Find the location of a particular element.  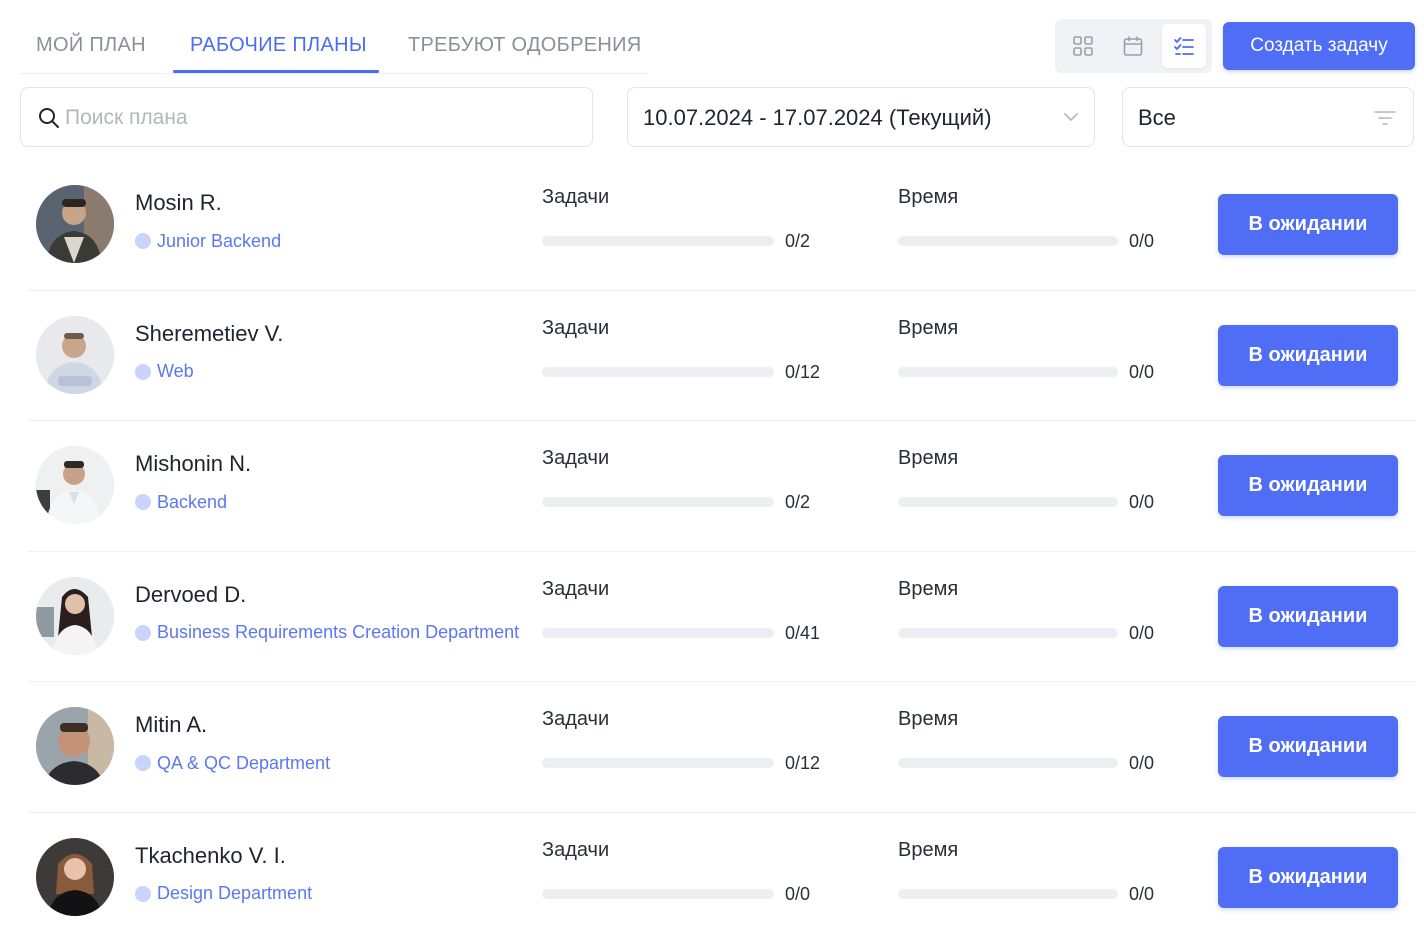

filter-select-value: Все is located at coordinates (1157, 117).